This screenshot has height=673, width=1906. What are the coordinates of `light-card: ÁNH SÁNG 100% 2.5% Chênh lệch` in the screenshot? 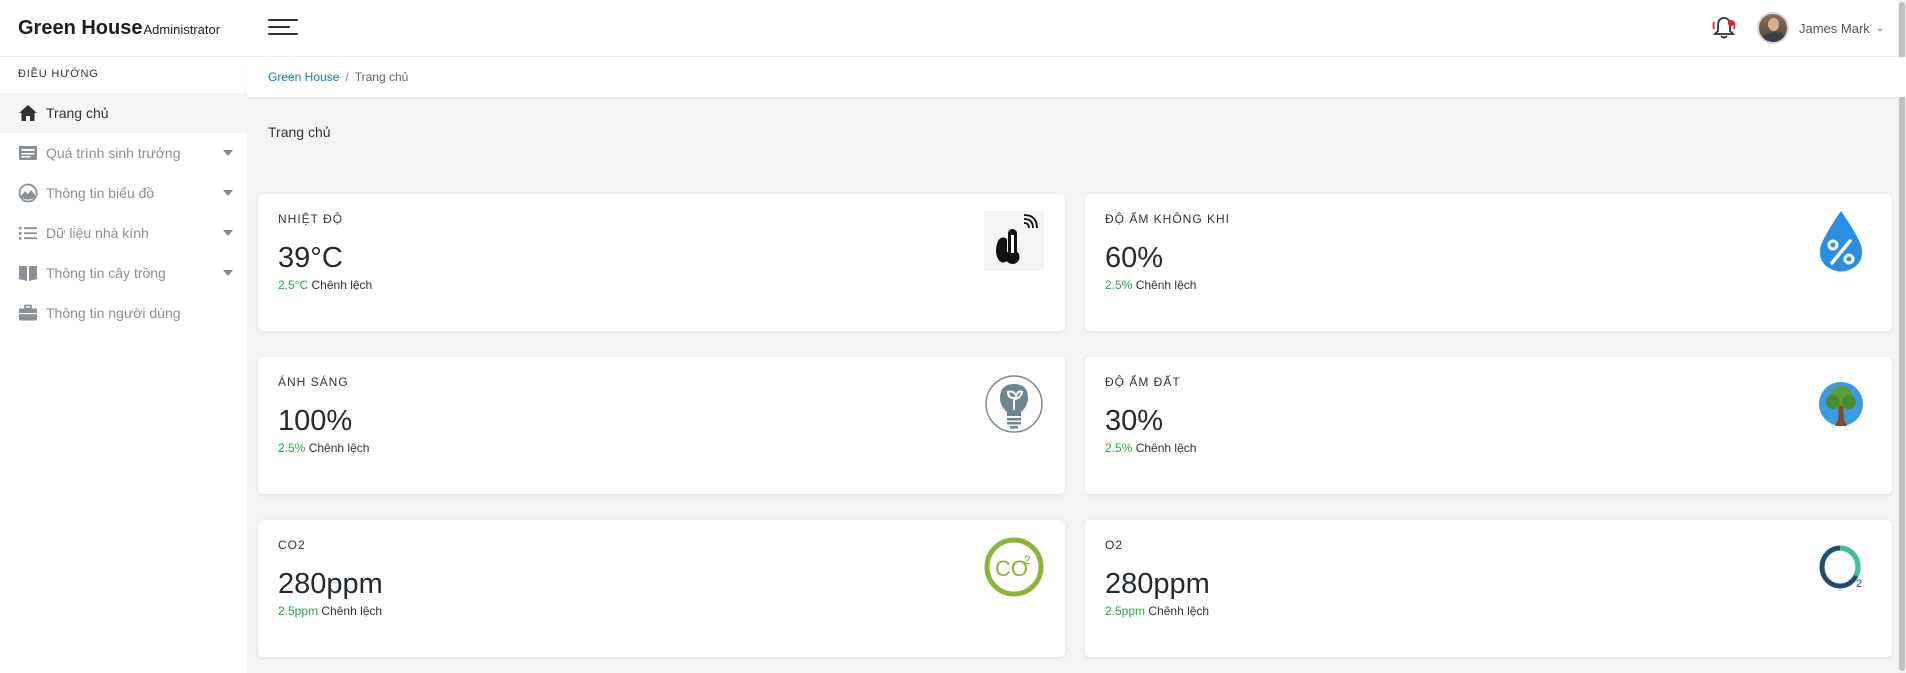 It's located at (661, 425).